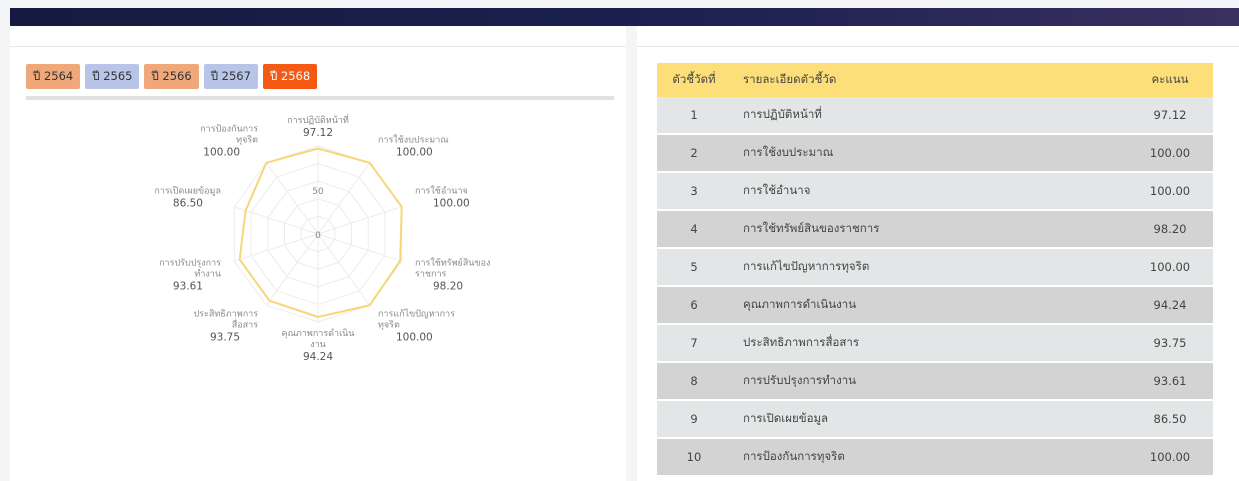  I want to click on table-row: 3 การใช้อำนาจ 100.00, so click(935, 191).